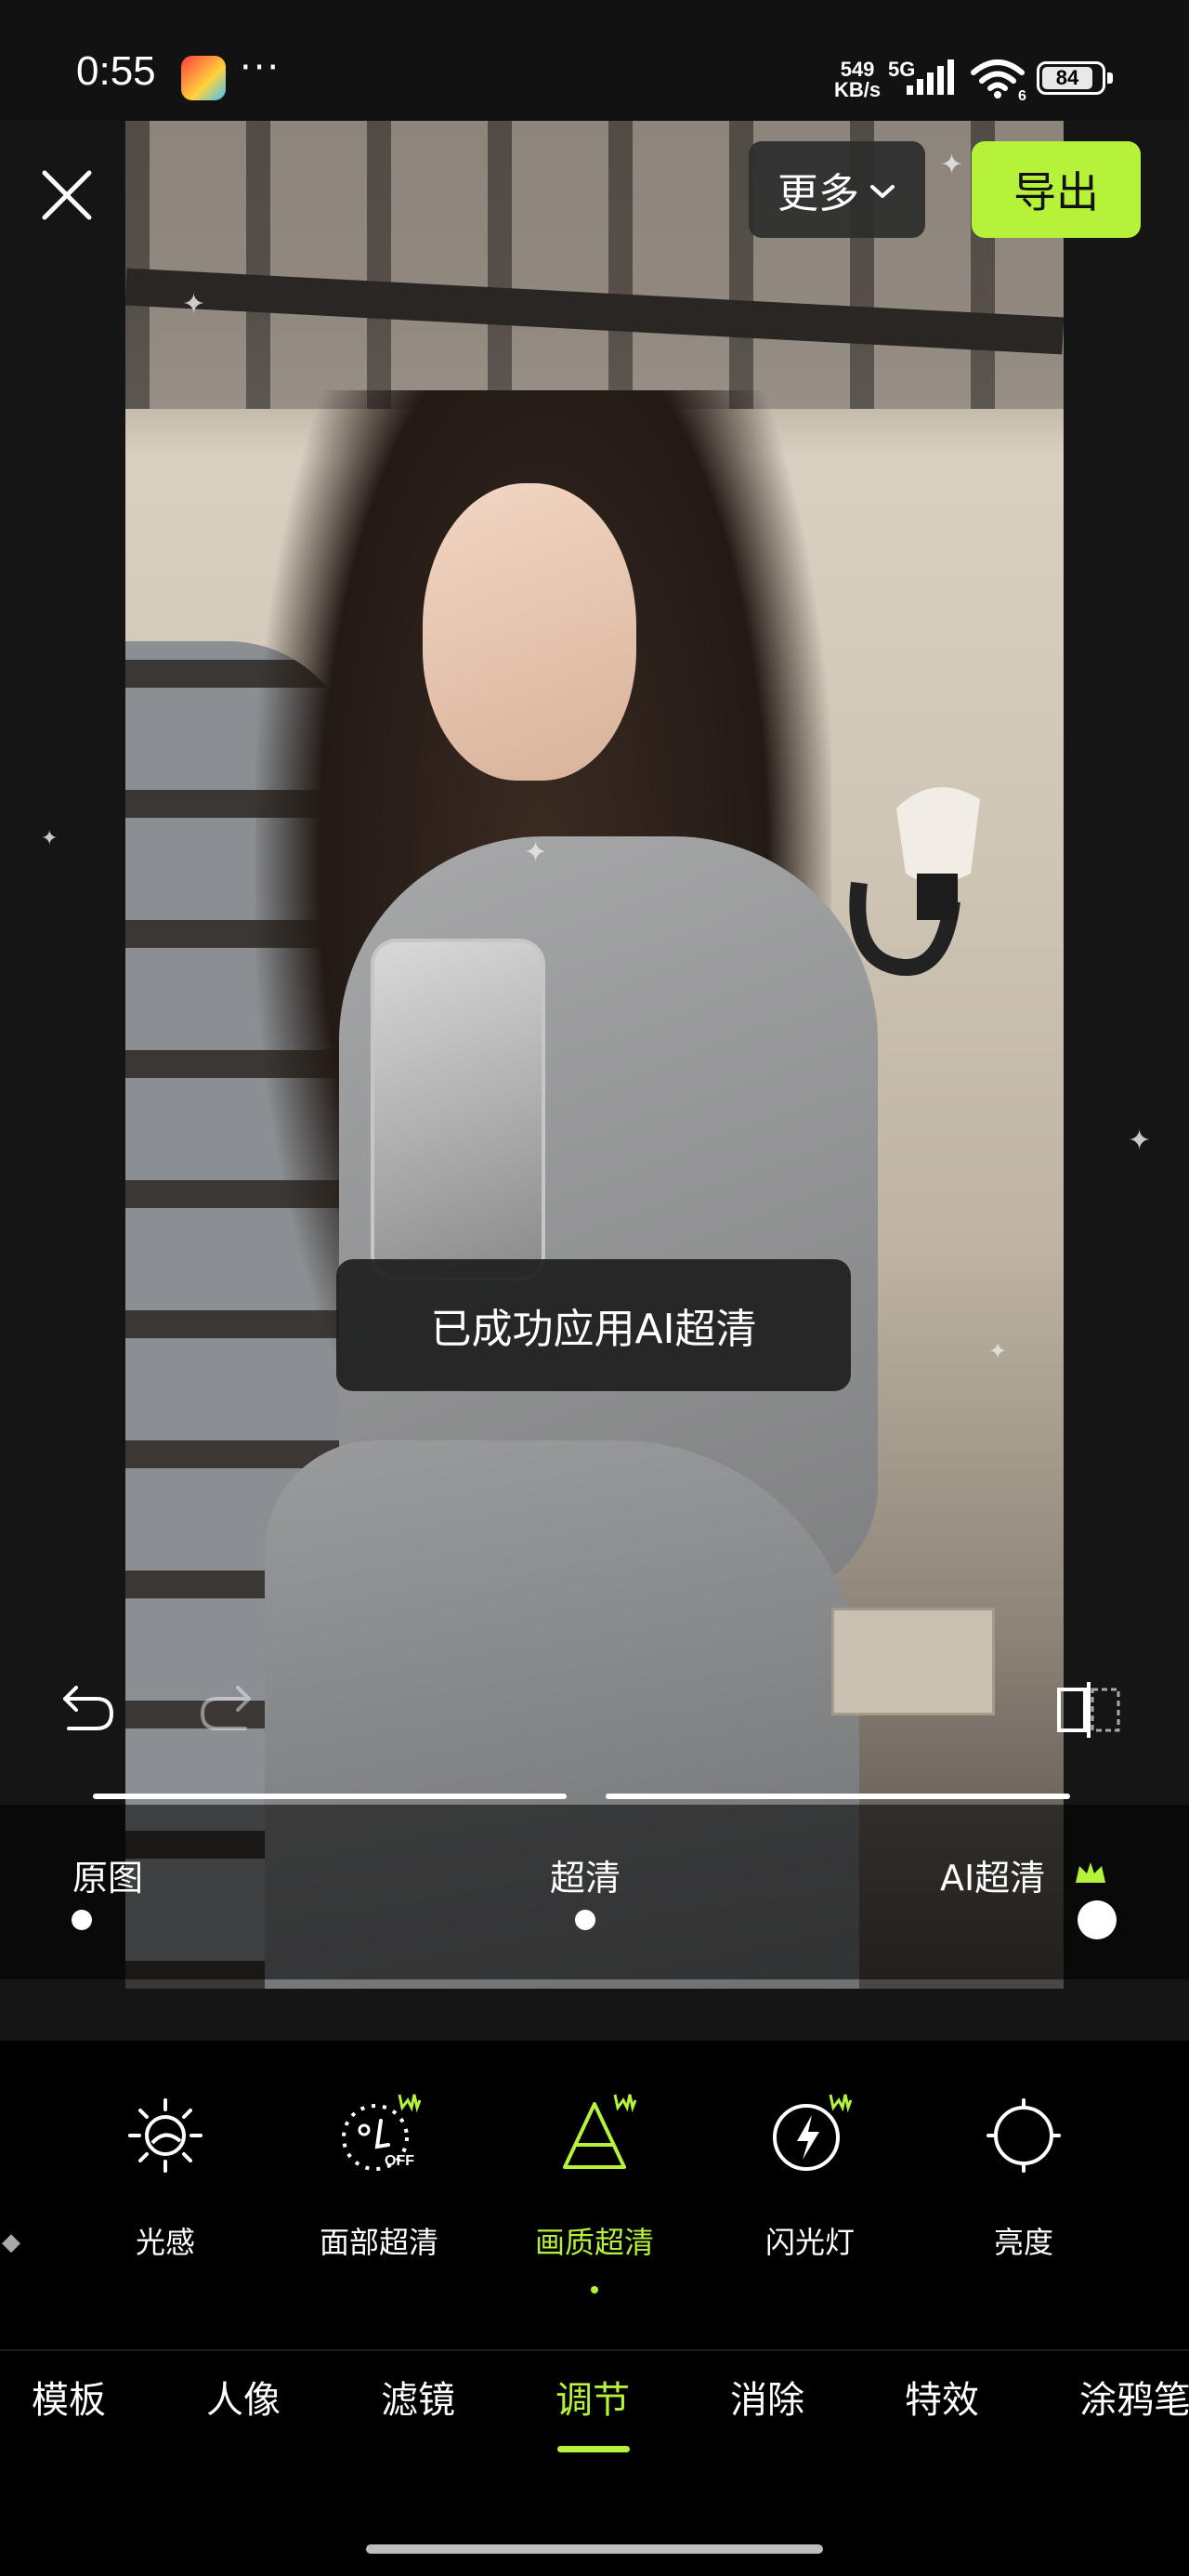 The width and height of the screenshot is (1189, 2576). I want to click on close-button, so click(67, 195).